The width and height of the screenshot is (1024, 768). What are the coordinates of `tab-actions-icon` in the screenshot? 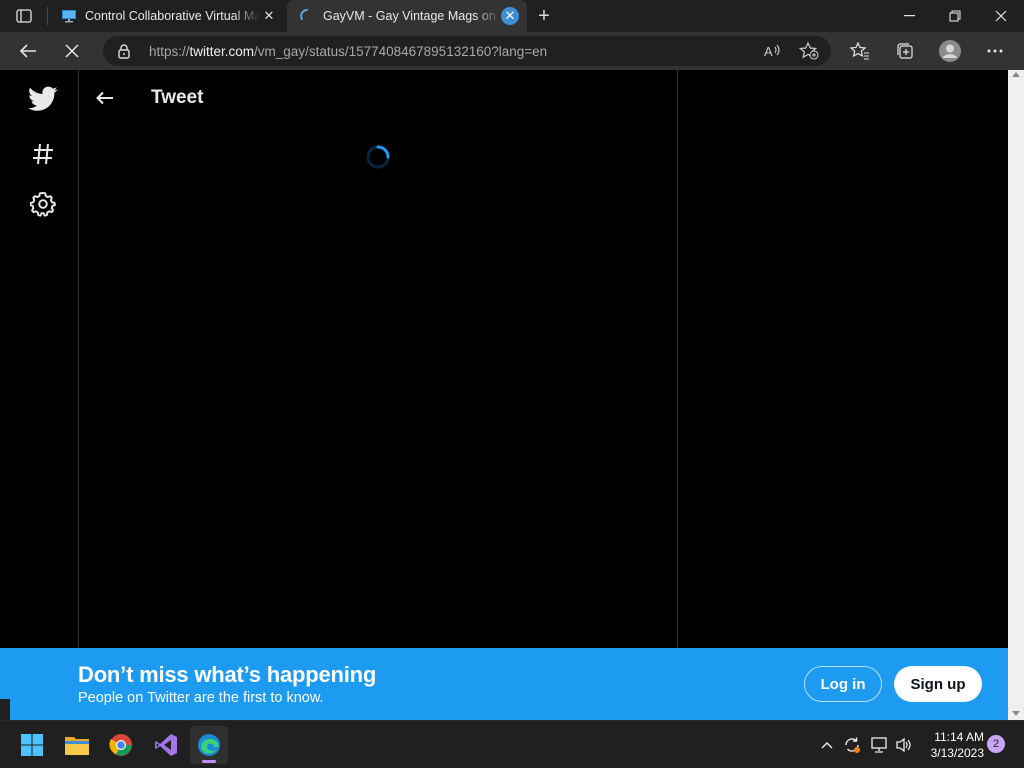 It's located at (24, 16).